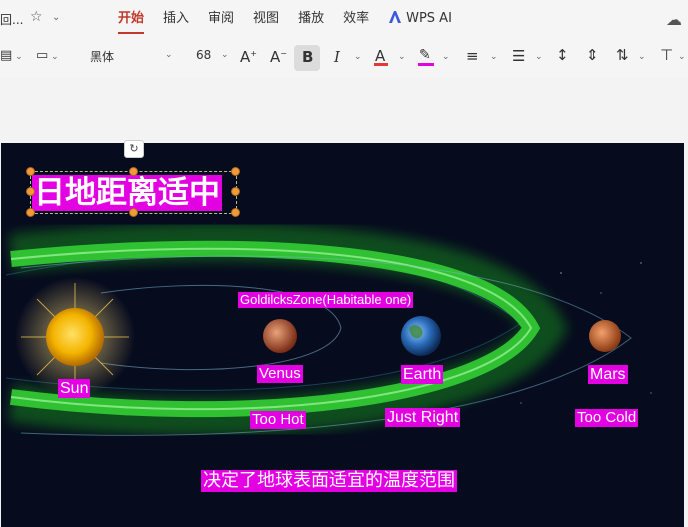 This screenshot has width=688, height=527. Describe the element at coordinates (622, 55) in the screenshot. I see `spacing-options-icon: ⇅` at that location.